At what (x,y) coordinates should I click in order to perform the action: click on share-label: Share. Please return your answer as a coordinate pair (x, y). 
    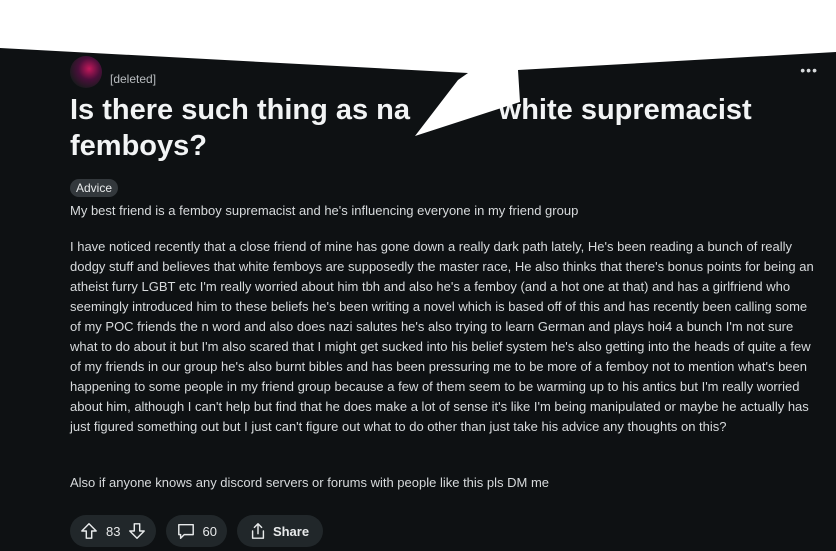
    Looking at the image, I should click on (291, 531).